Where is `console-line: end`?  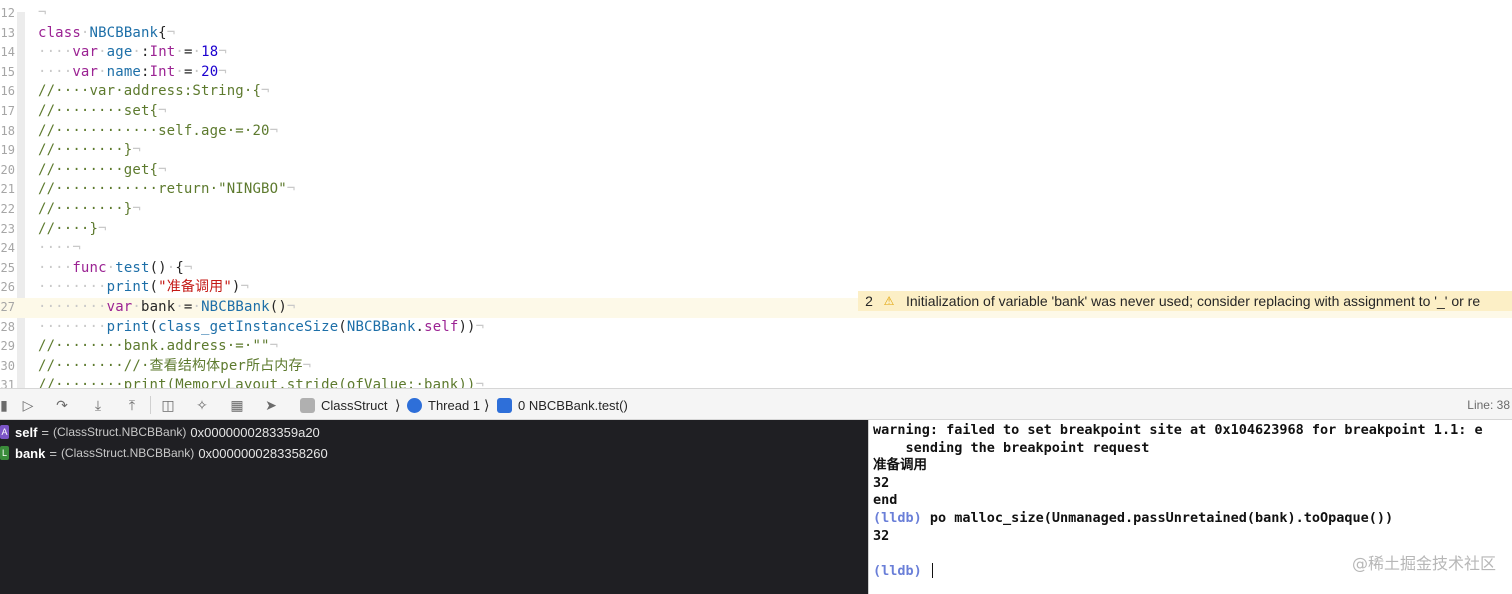 console-line: end is located at coordinates (885, 501).